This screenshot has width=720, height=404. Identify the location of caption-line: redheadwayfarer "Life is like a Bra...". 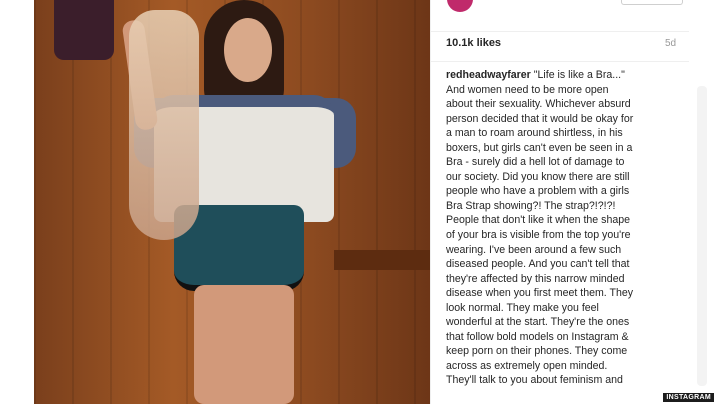
(563, 75).